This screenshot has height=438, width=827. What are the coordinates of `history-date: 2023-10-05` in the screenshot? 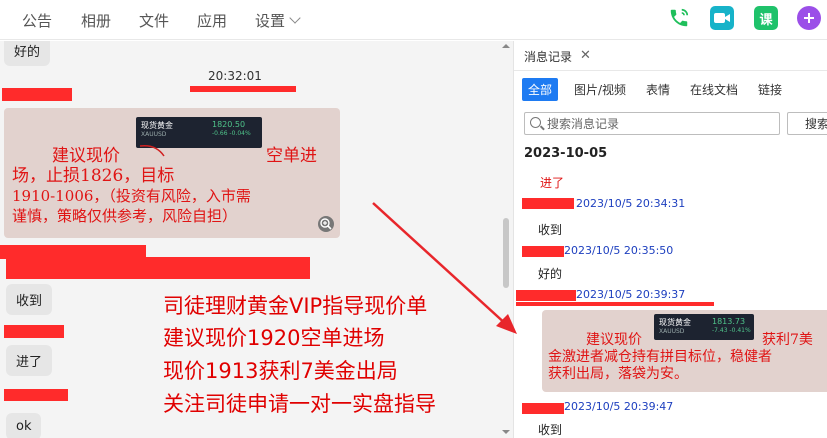 It's located at (566, 153).